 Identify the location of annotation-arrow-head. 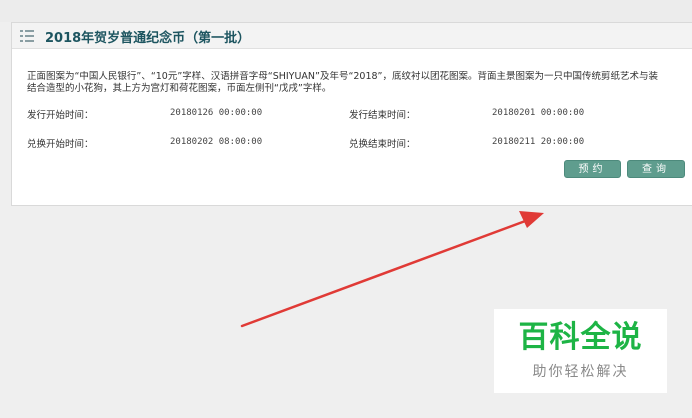
(531, 219).